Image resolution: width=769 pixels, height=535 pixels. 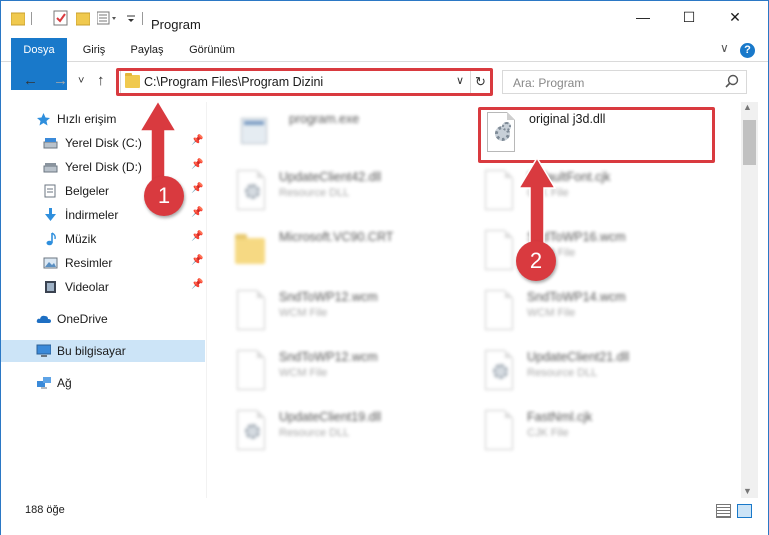 What do you see at coordinates (18, 18) in the screenshot?
I see `folder-icon` at bounding box center [18, 18].